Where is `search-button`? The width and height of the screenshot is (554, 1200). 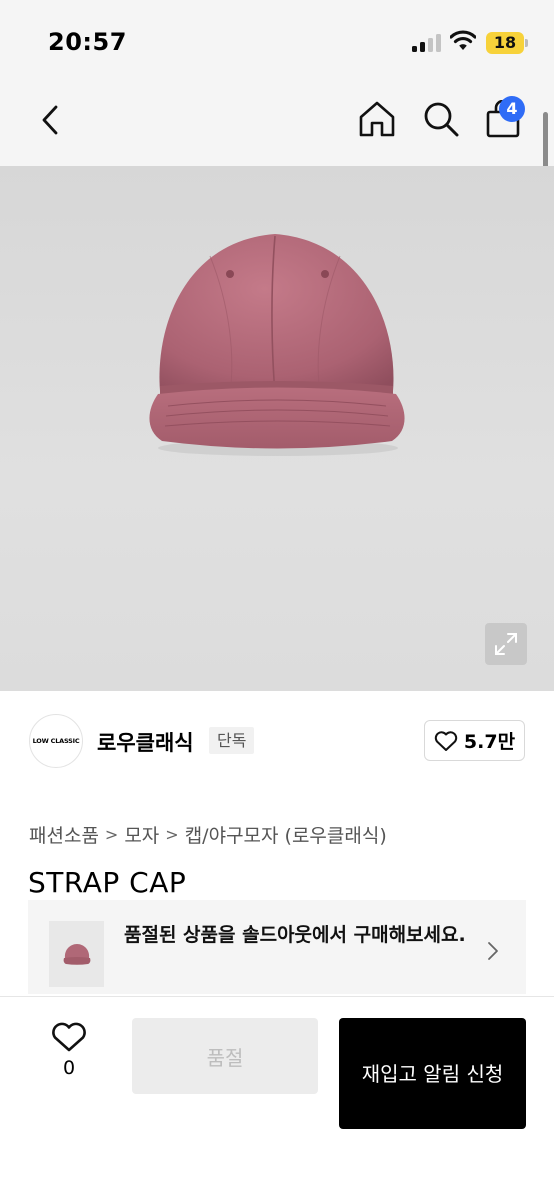 search-button is located at coordinates (441, 119).